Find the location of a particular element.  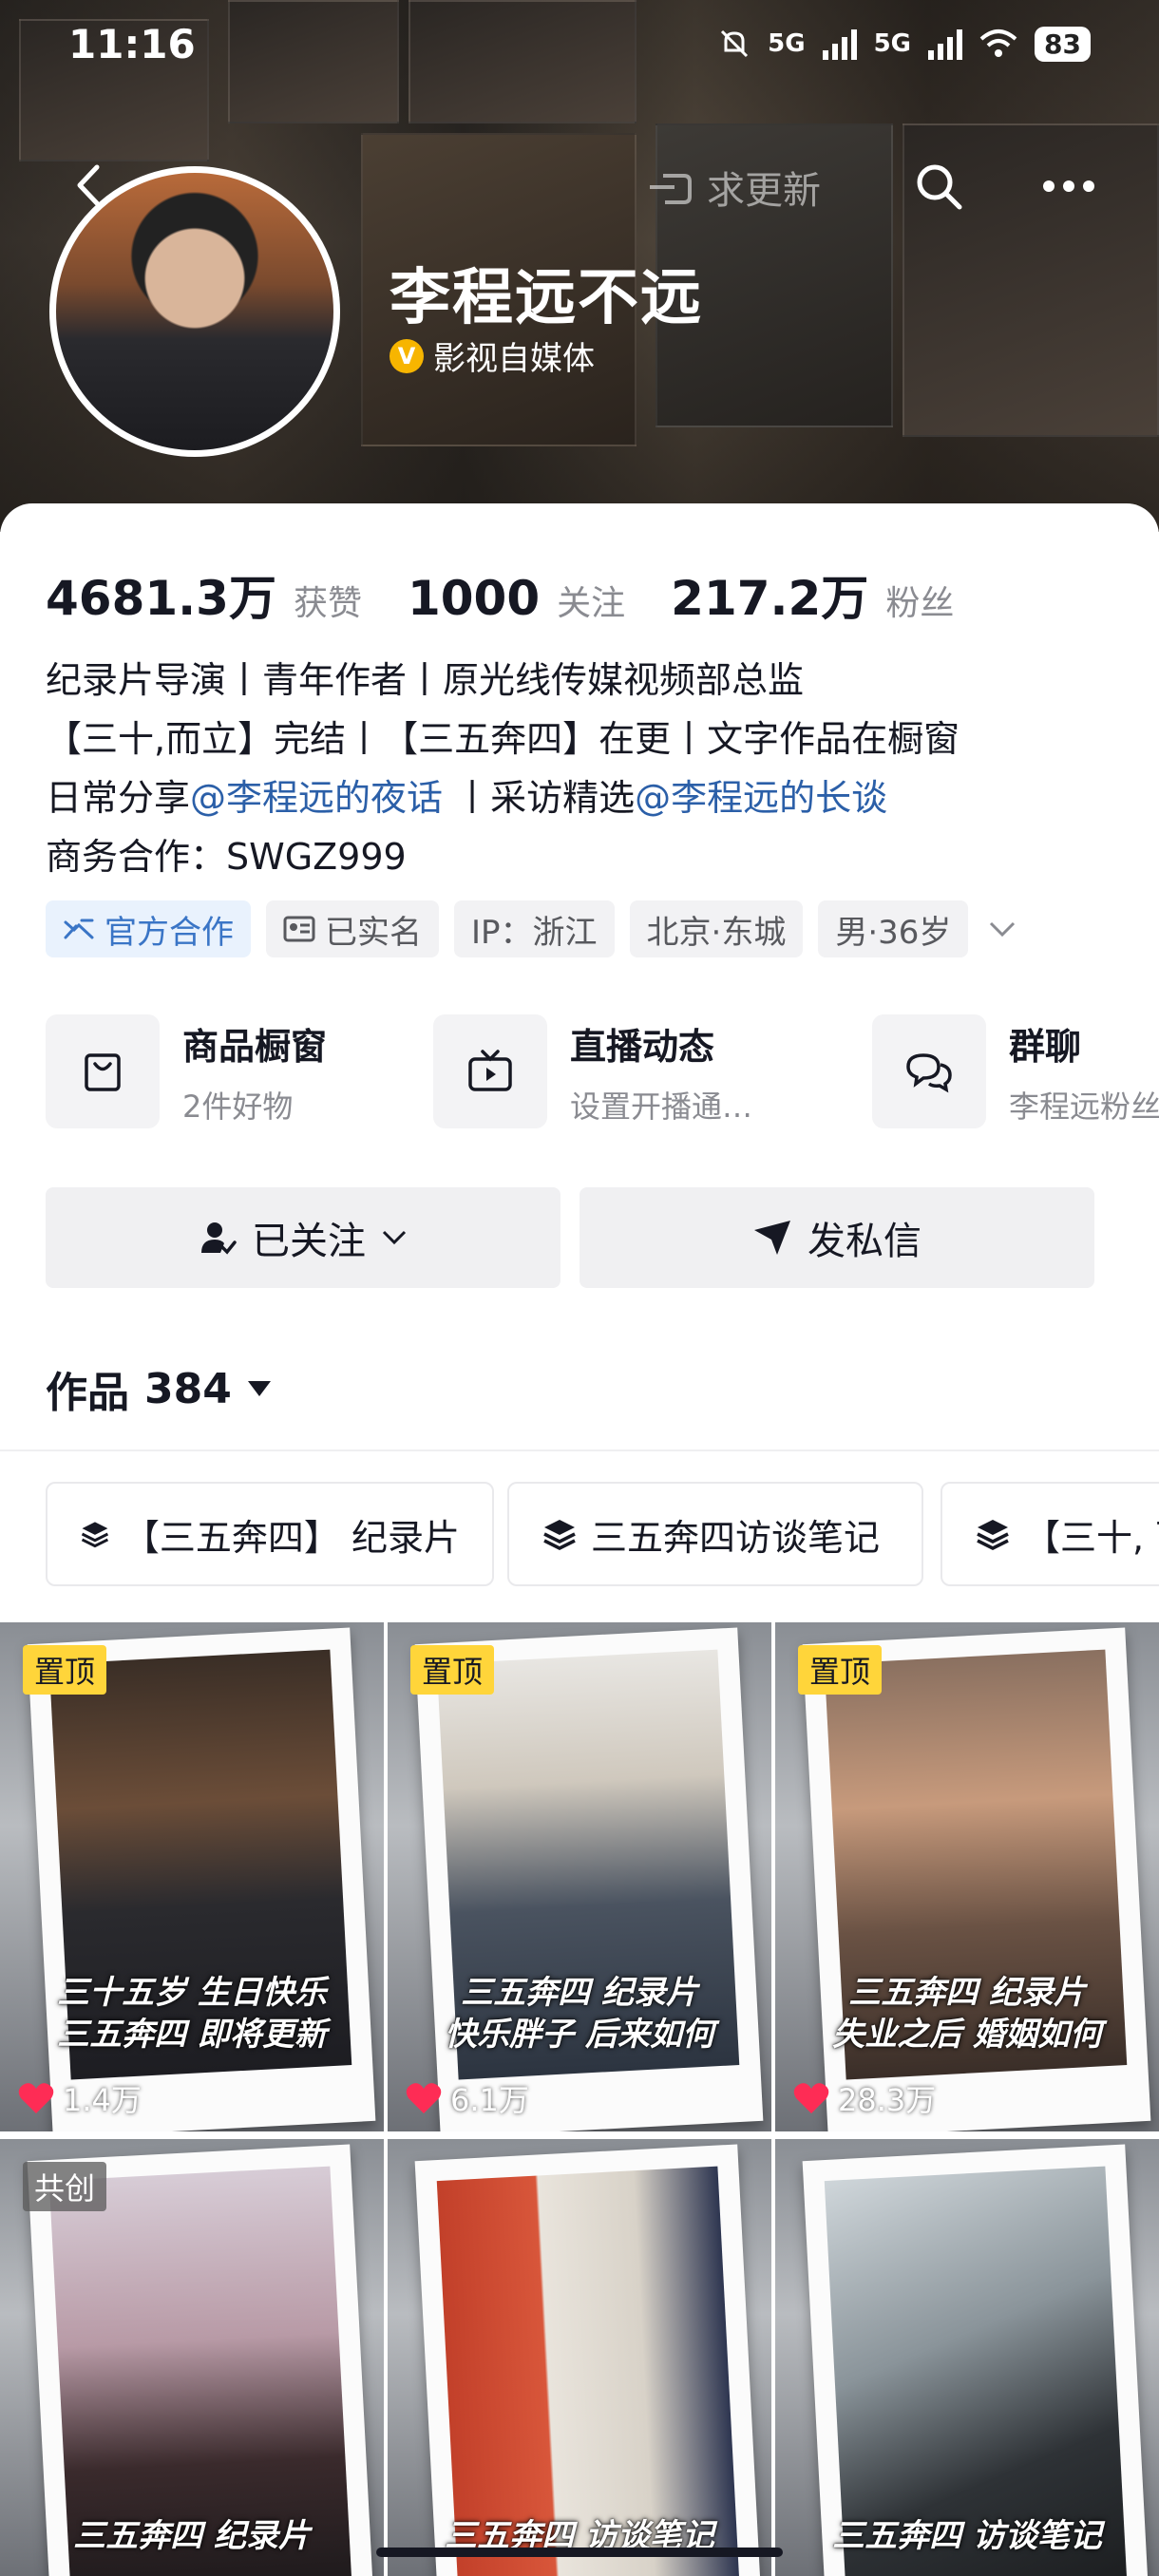

stat-likes: 4681.3万 获赞 is located at coordinates (204, 594).